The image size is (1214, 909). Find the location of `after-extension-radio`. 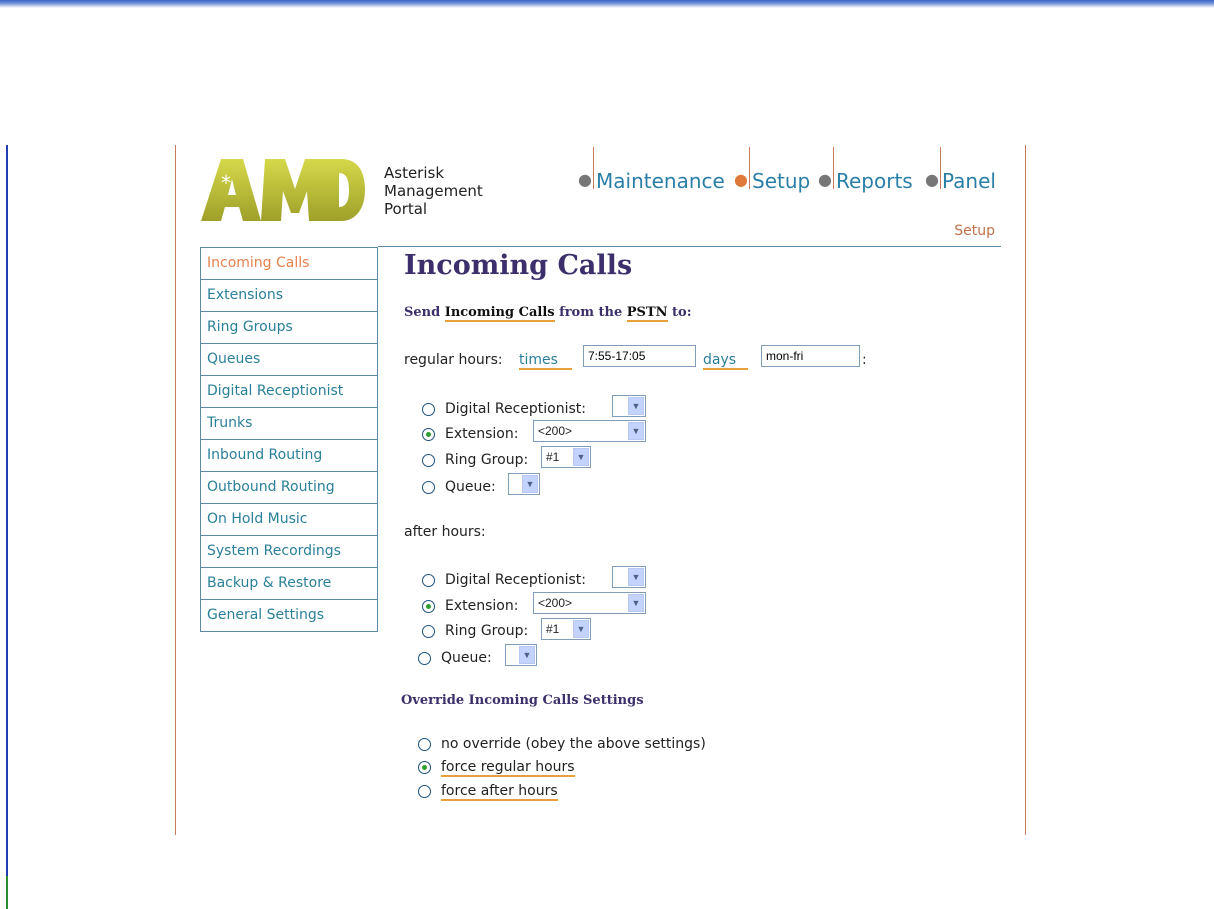

after-extension-radio is located at coordinates (428, 606).